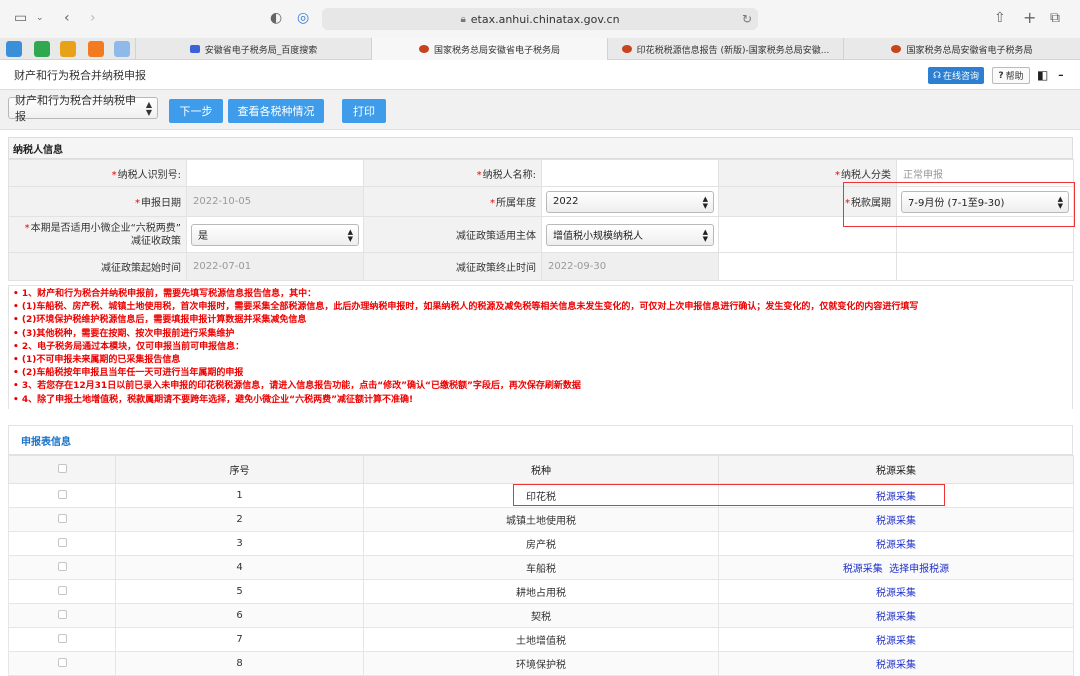  What do you see at coordinates (275, 234) in the screenshot?
I see `six-tax-policy-select: 是 ▲ ▼` at bounding box center [275, 234].